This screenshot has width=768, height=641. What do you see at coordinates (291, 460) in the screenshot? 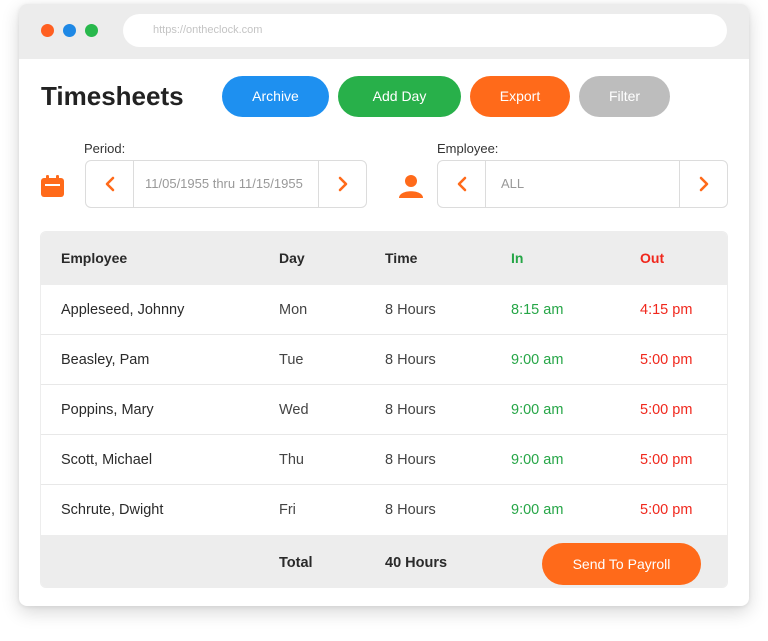
I see `day-cell: Thu` at bounding box center [291, 460].